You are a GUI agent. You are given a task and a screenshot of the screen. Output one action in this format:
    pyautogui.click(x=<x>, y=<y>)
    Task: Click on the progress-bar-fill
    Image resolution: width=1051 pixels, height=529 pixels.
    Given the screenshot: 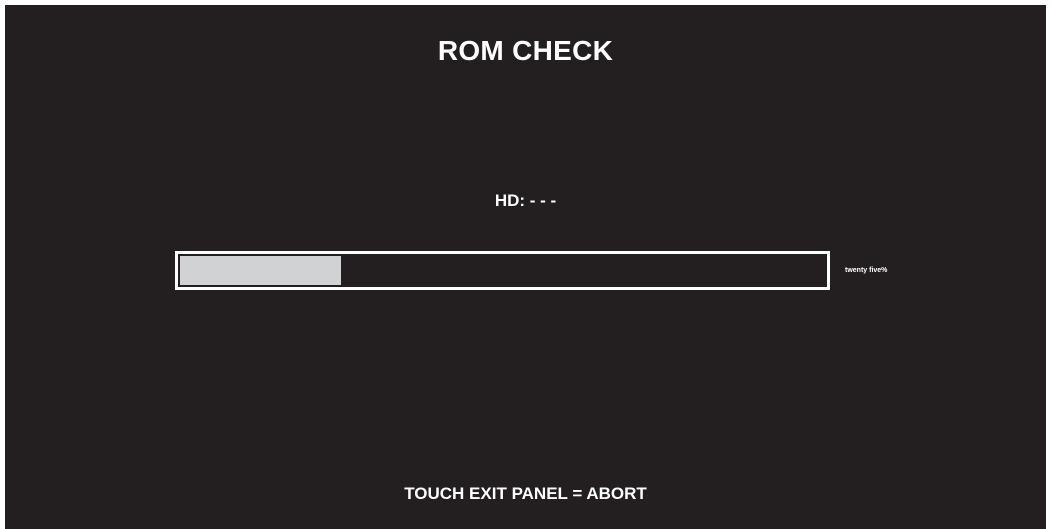 What is the action you would take?
    pyautogui.click(x=260, y=270)
    